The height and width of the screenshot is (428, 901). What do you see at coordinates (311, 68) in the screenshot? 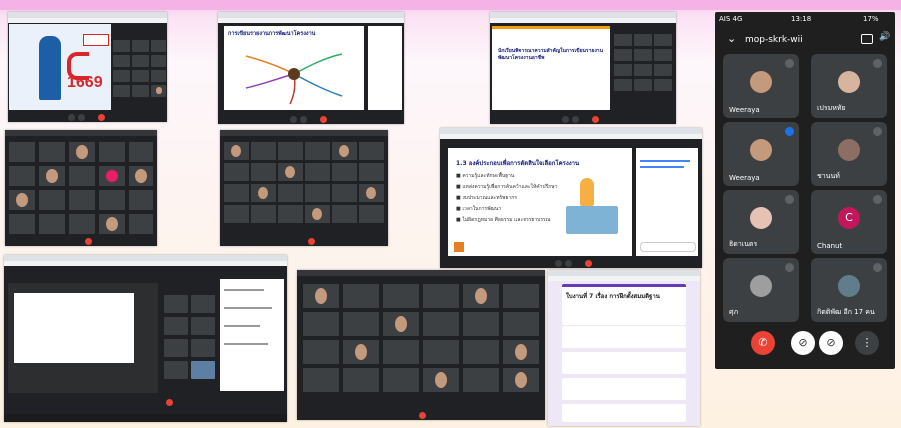
I see `screenshot-meet-mindmap: การเขียนรายงานการพัฒนาโครงงาน` at bounding box center [311, 68].